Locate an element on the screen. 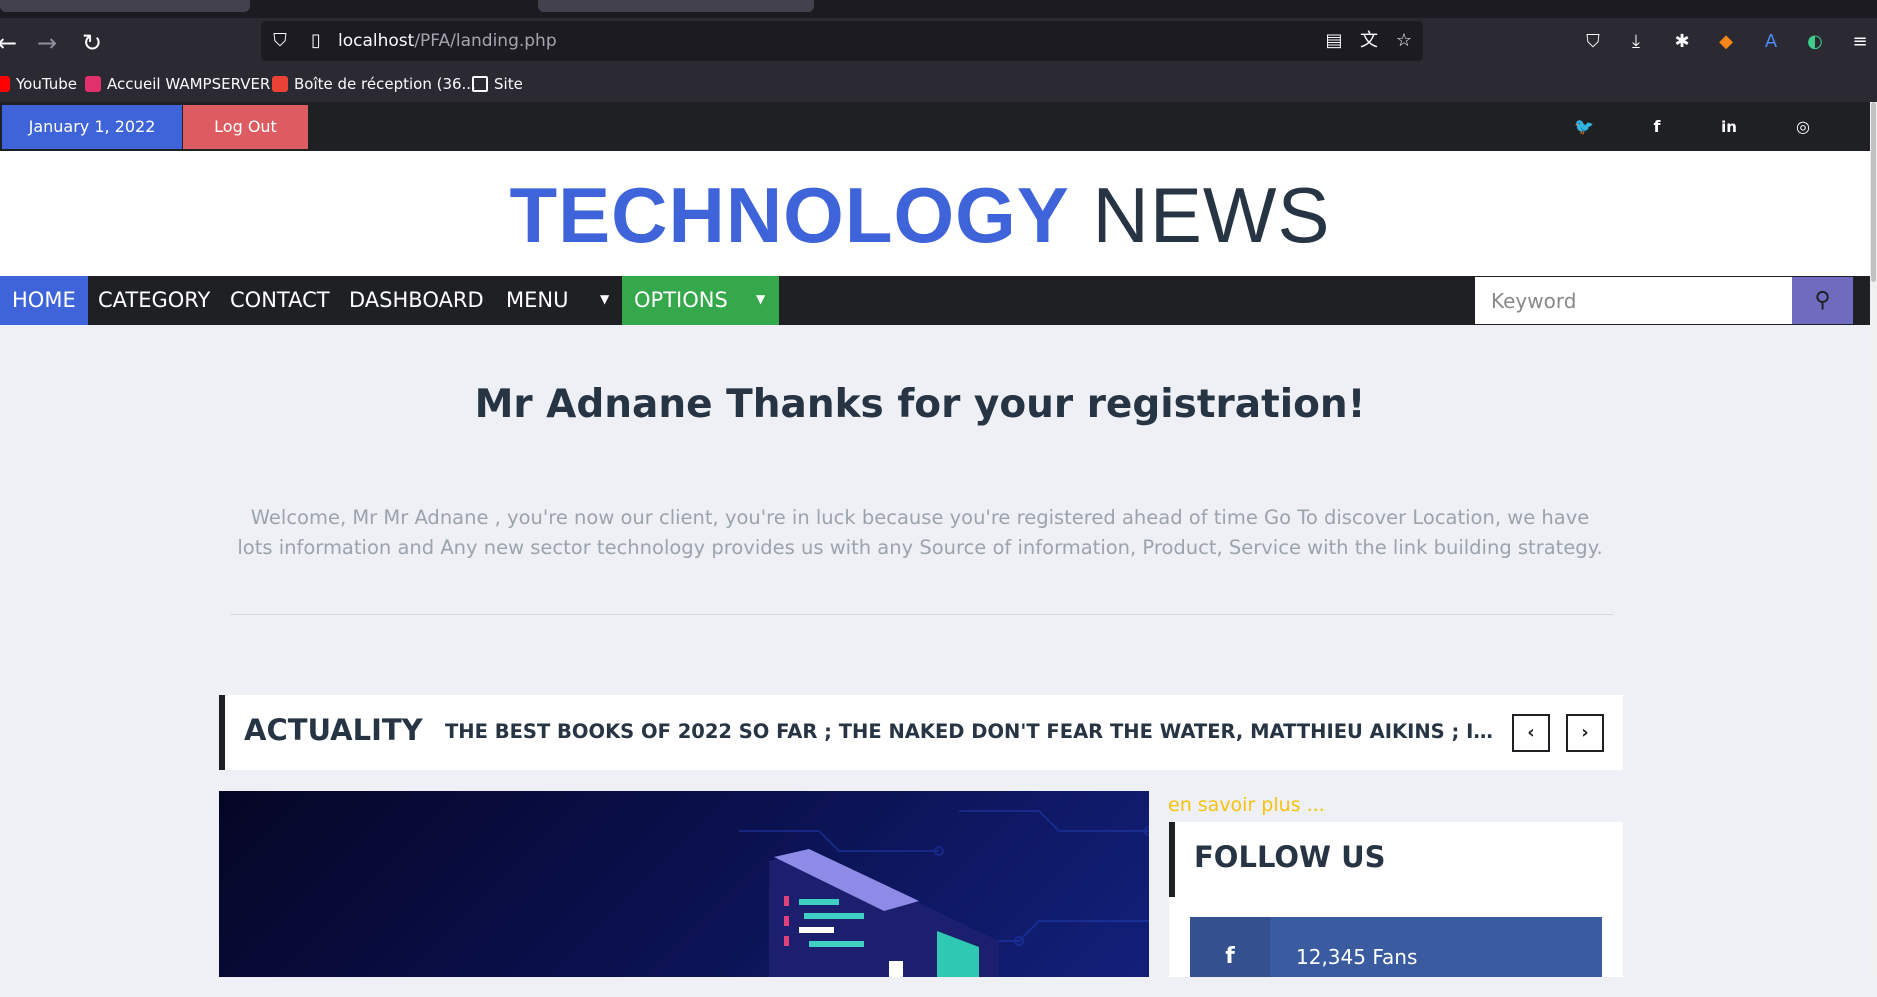  reload-icon: ↻ is located at coordinates (92, 43).